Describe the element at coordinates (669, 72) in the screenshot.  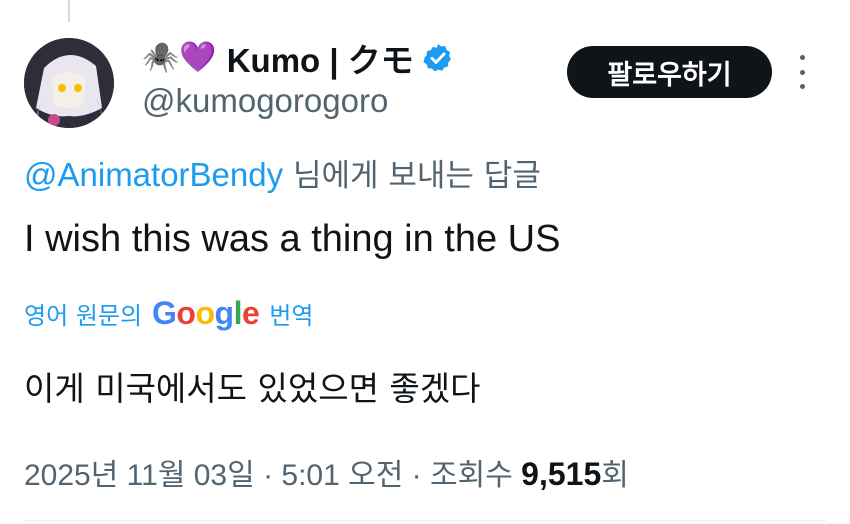
I see `follow-button: 팔로우하기` at that location.